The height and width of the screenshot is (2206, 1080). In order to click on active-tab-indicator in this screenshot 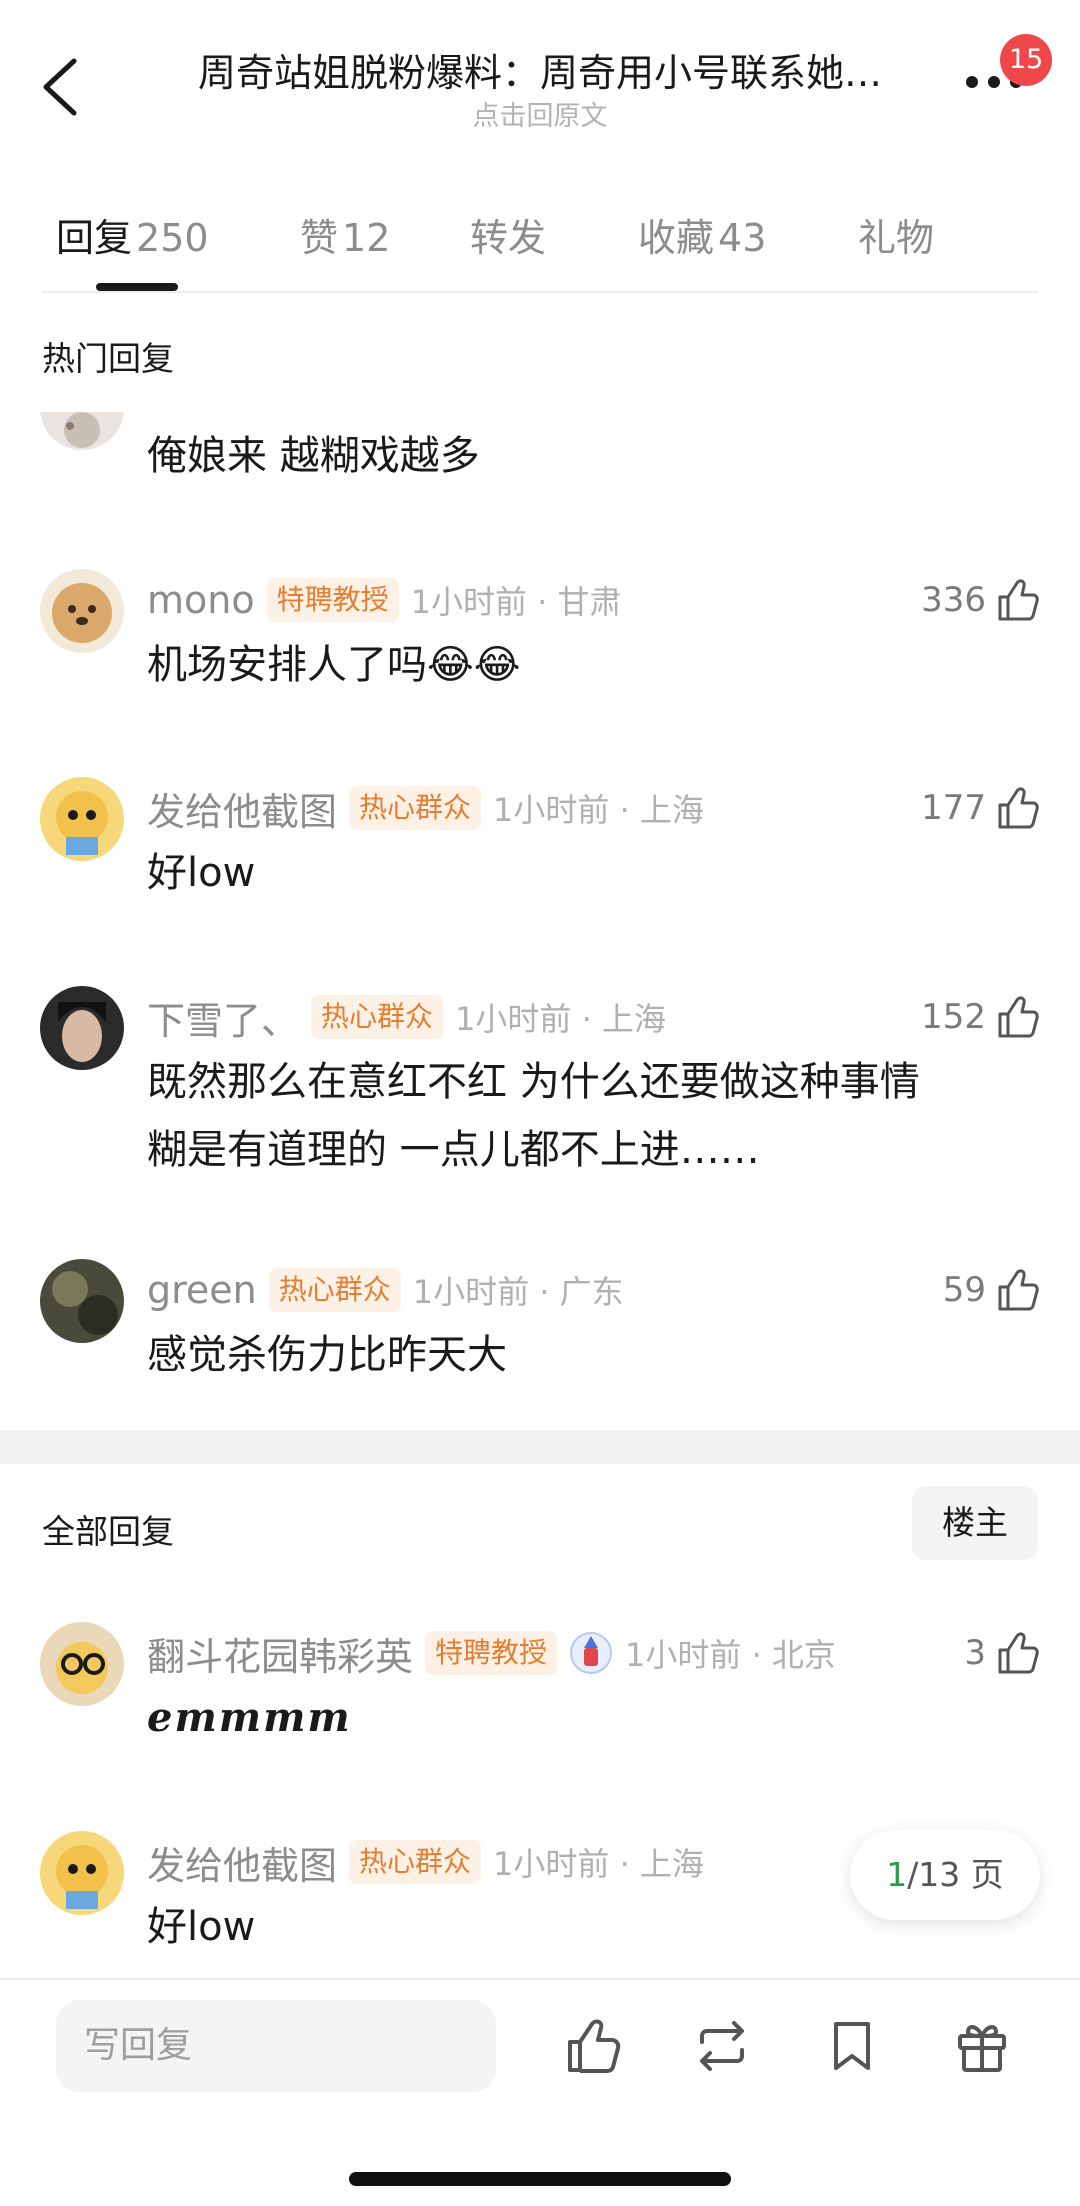, I will do `click(137, 287)`.